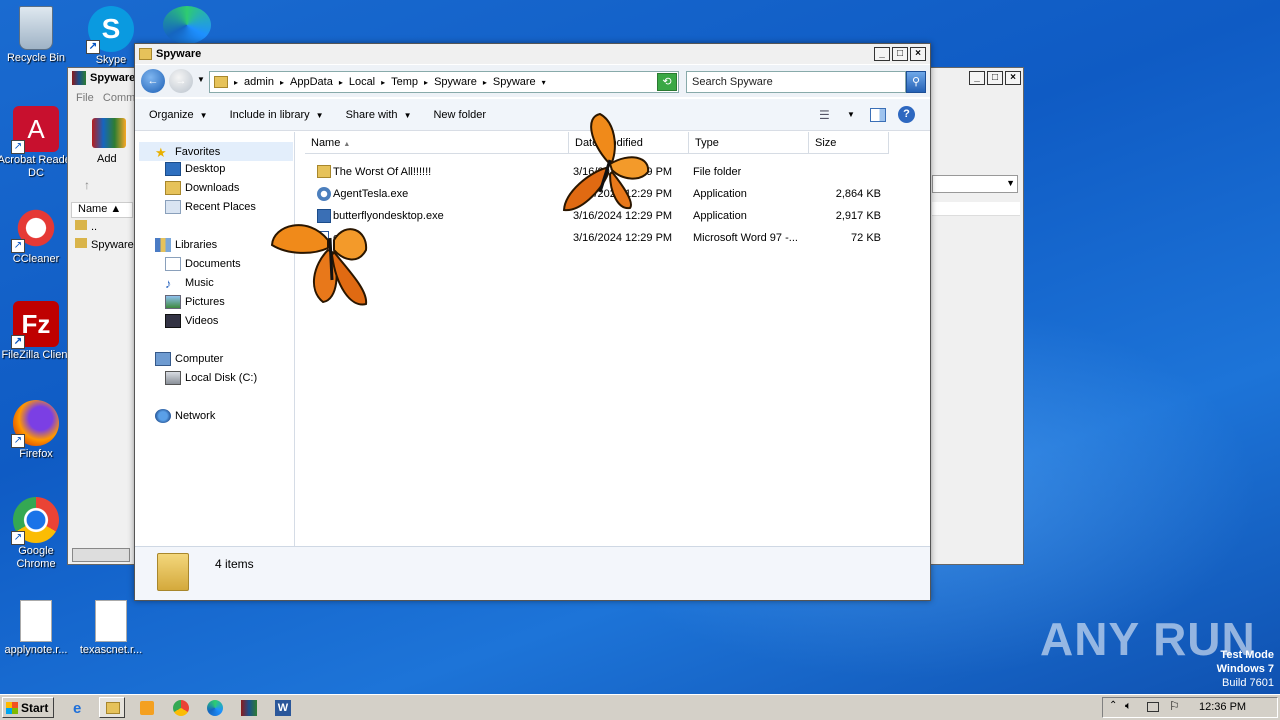 The image size is (1280, 720). What do you see at coordinates (916, 82) in the screenshot?
I see `search-icon: ⚲` at bounding box center [916, 82].